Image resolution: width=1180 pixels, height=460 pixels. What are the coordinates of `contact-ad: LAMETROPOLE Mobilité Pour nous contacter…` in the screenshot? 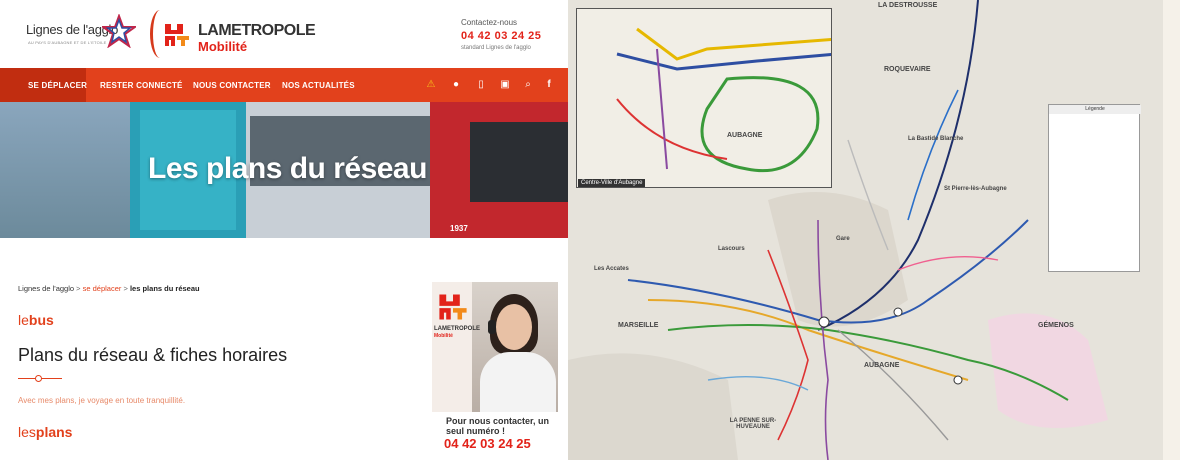 It's located at (495, 371).